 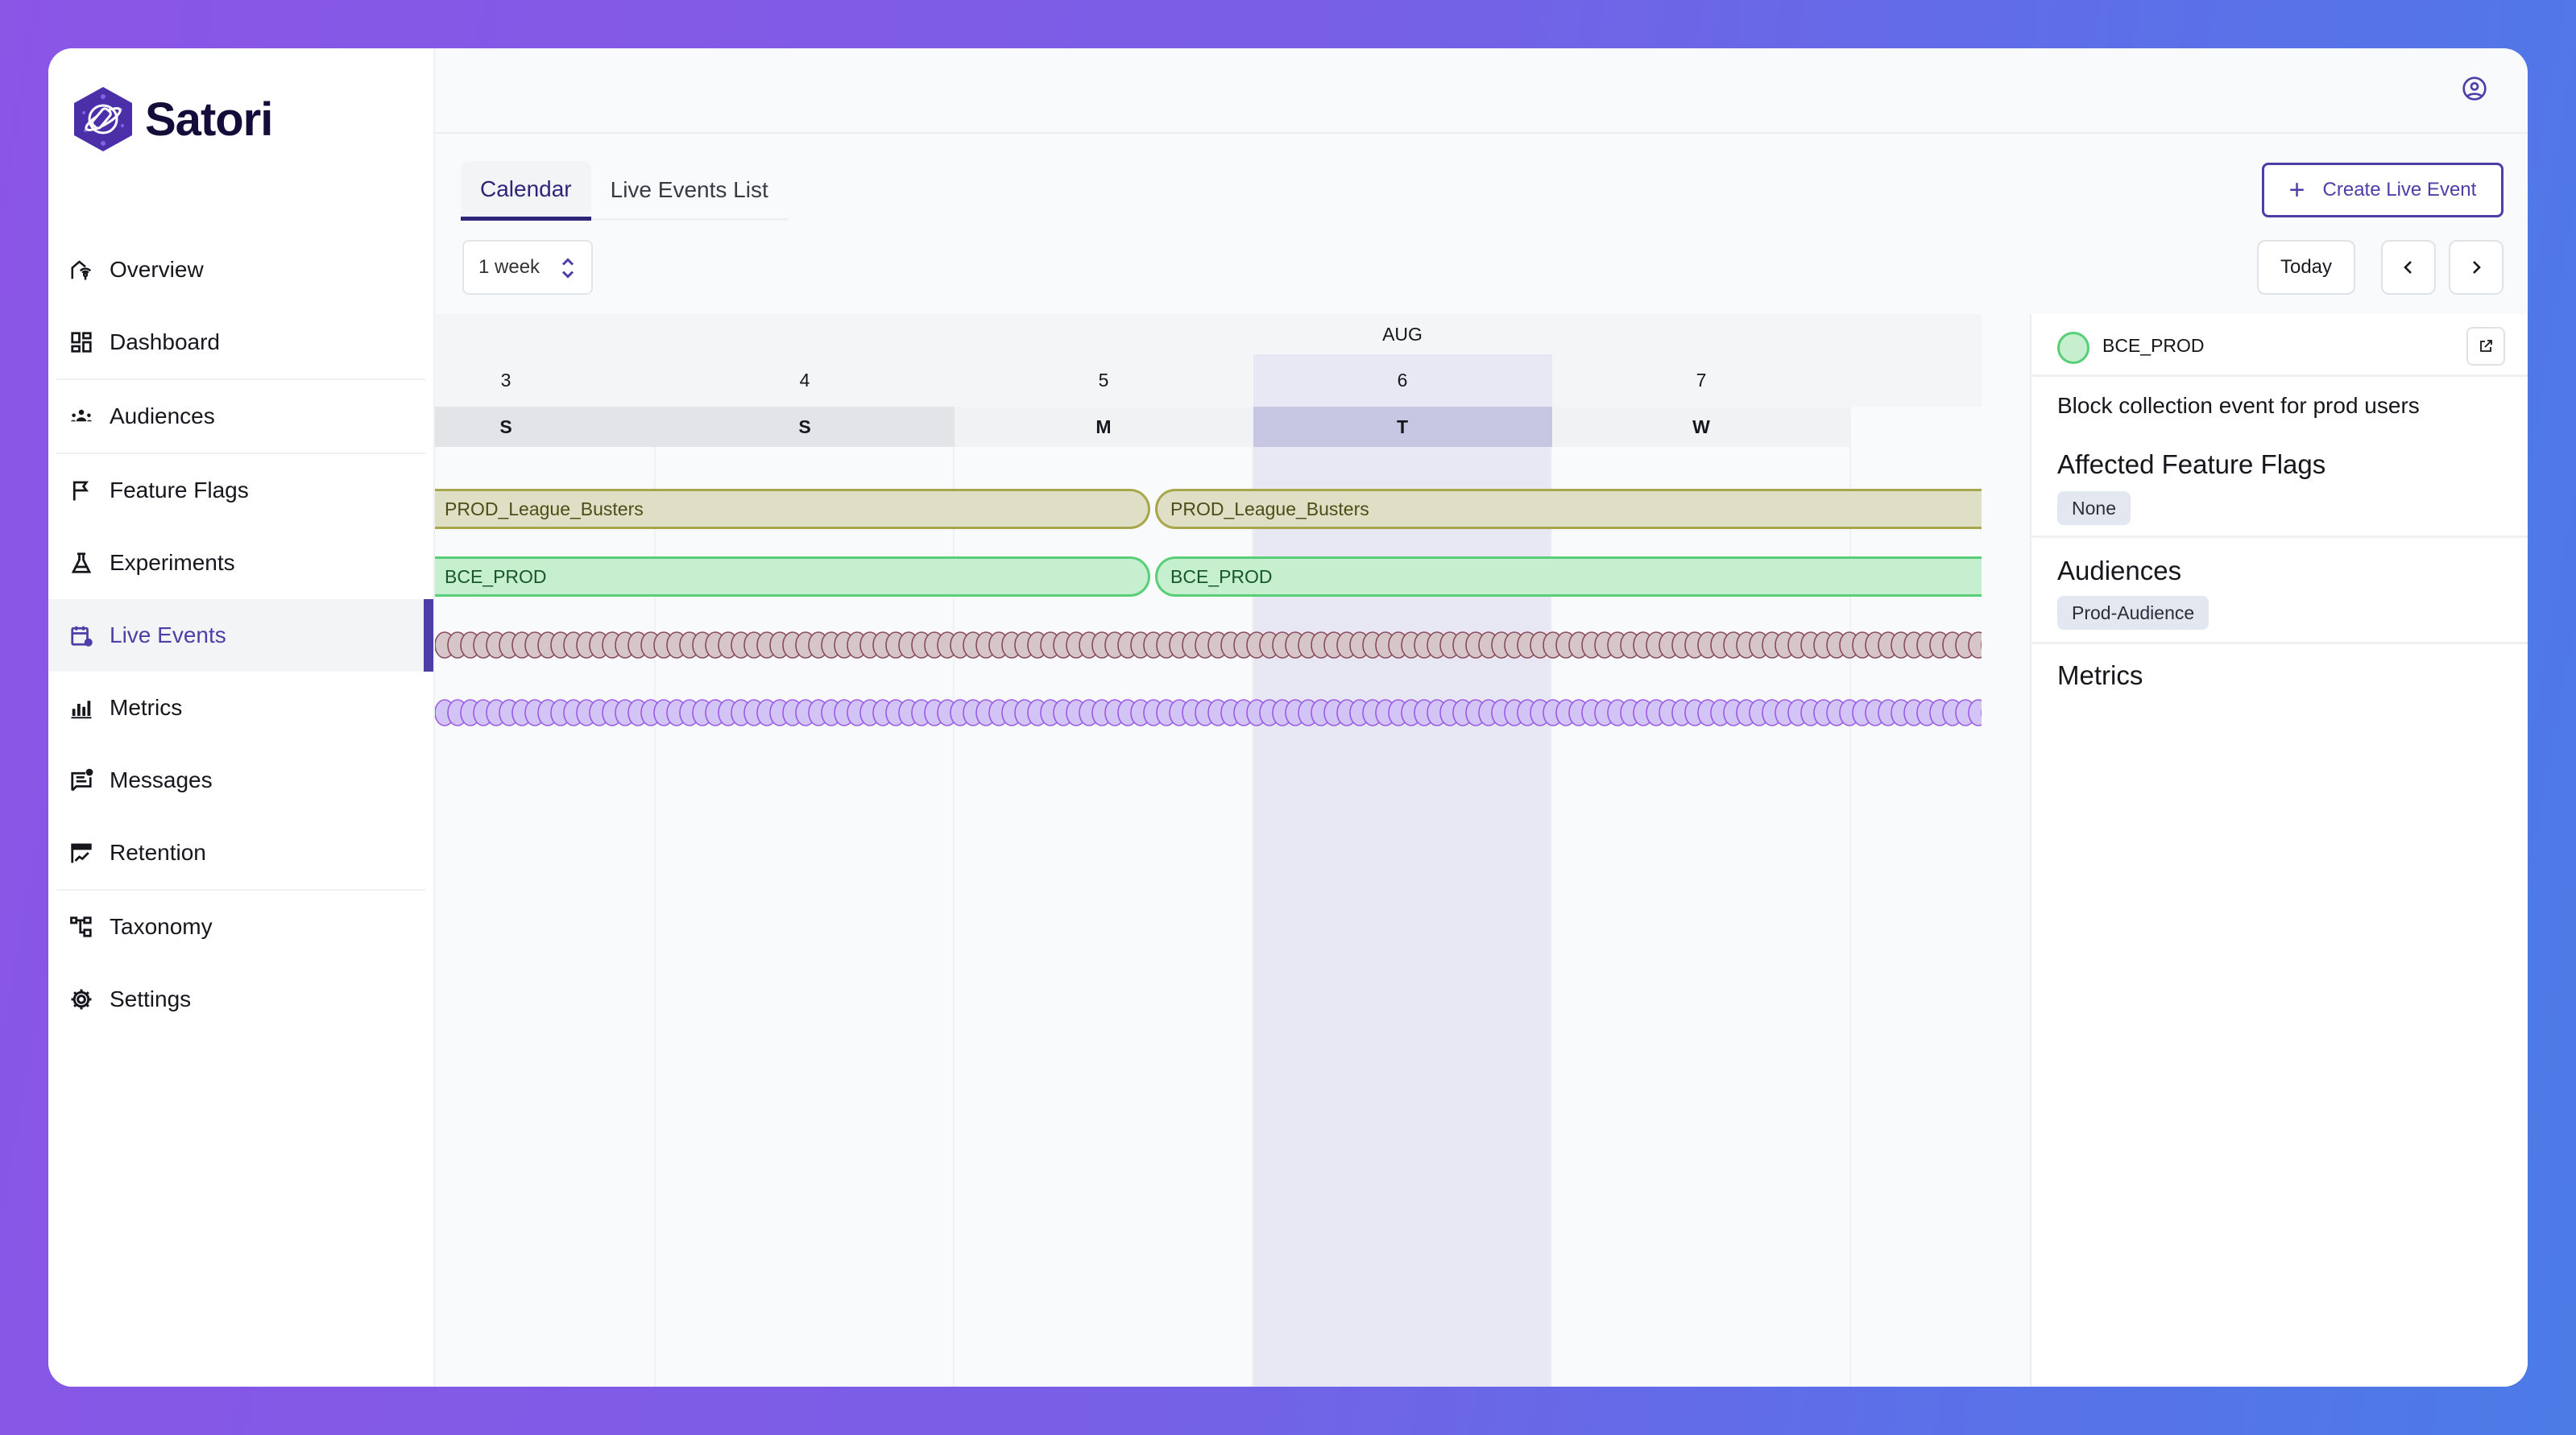 I want to click on panel-header: BCE_PROD, so click(x=2279, y=346).